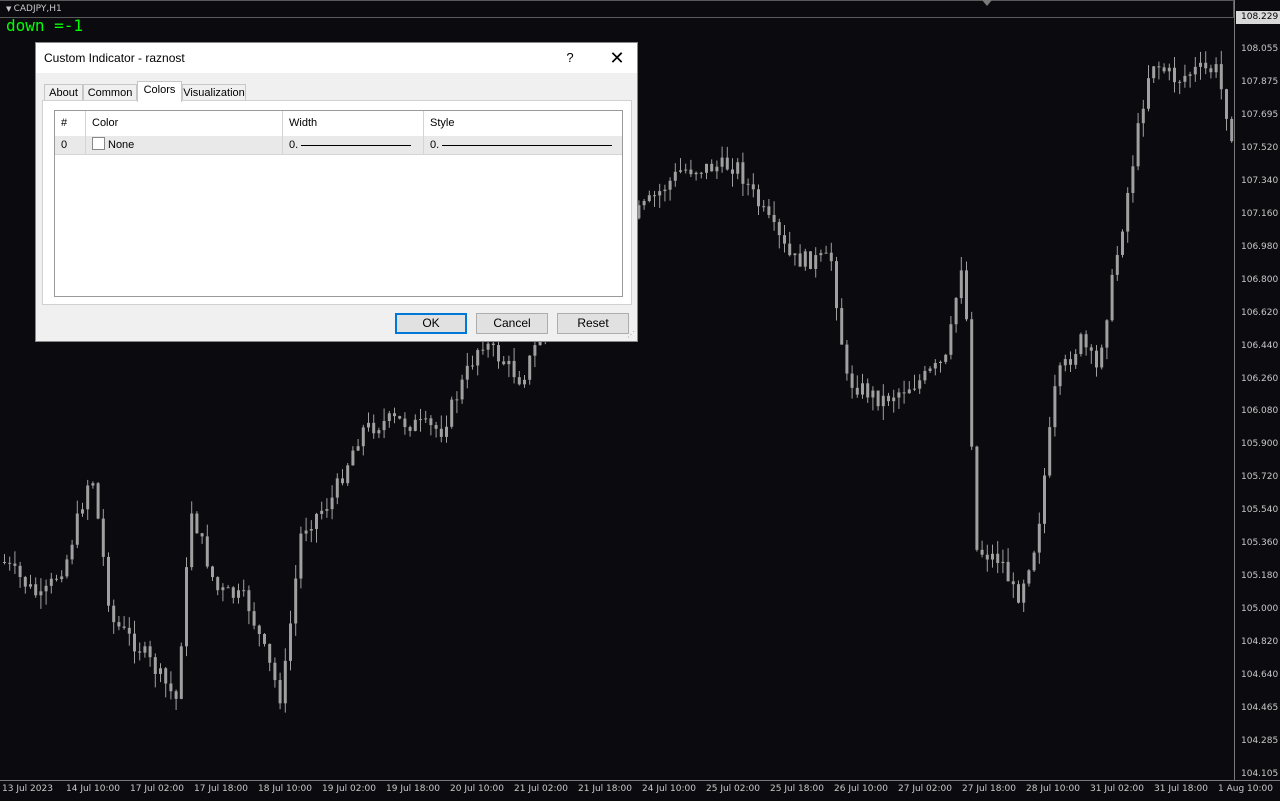 This screenshot has height=801, width=1280. I want to click on tab-about: About, so click(63, 92).